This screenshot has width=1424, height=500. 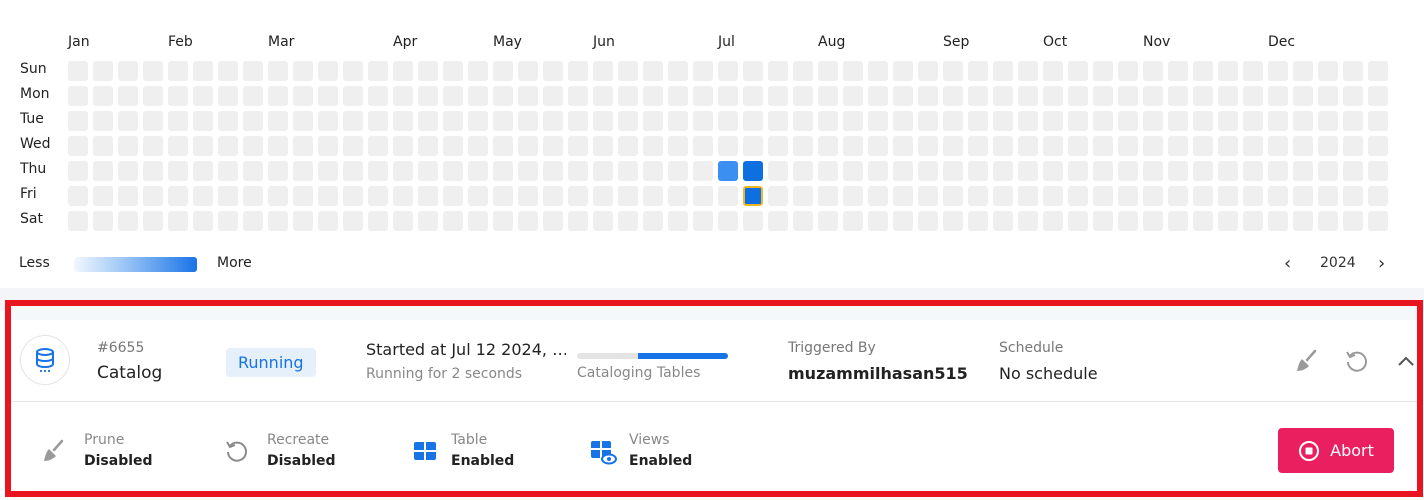 What do you see at coordinates (135, 264) in the screenshot?
I see `legend-gradient-bar` at bounding box center [135, 264].